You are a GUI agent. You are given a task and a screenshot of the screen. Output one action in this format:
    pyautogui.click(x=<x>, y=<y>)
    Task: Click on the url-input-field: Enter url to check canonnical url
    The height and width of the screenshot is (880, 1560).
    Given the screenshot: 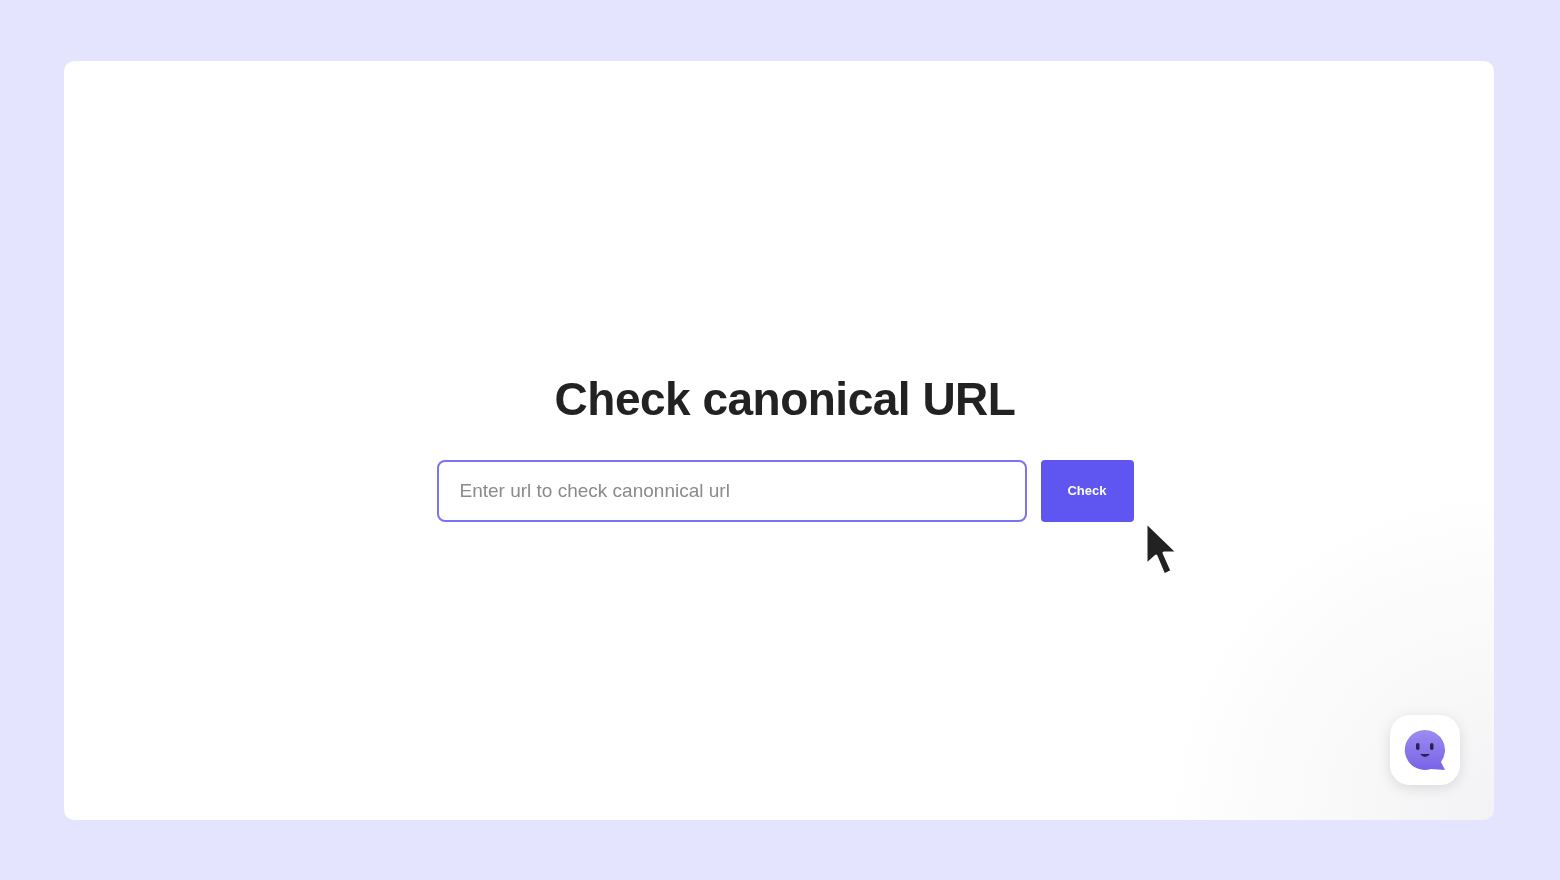 What is the action you would take?
    pyautogui.click(x=731, y=490)
    